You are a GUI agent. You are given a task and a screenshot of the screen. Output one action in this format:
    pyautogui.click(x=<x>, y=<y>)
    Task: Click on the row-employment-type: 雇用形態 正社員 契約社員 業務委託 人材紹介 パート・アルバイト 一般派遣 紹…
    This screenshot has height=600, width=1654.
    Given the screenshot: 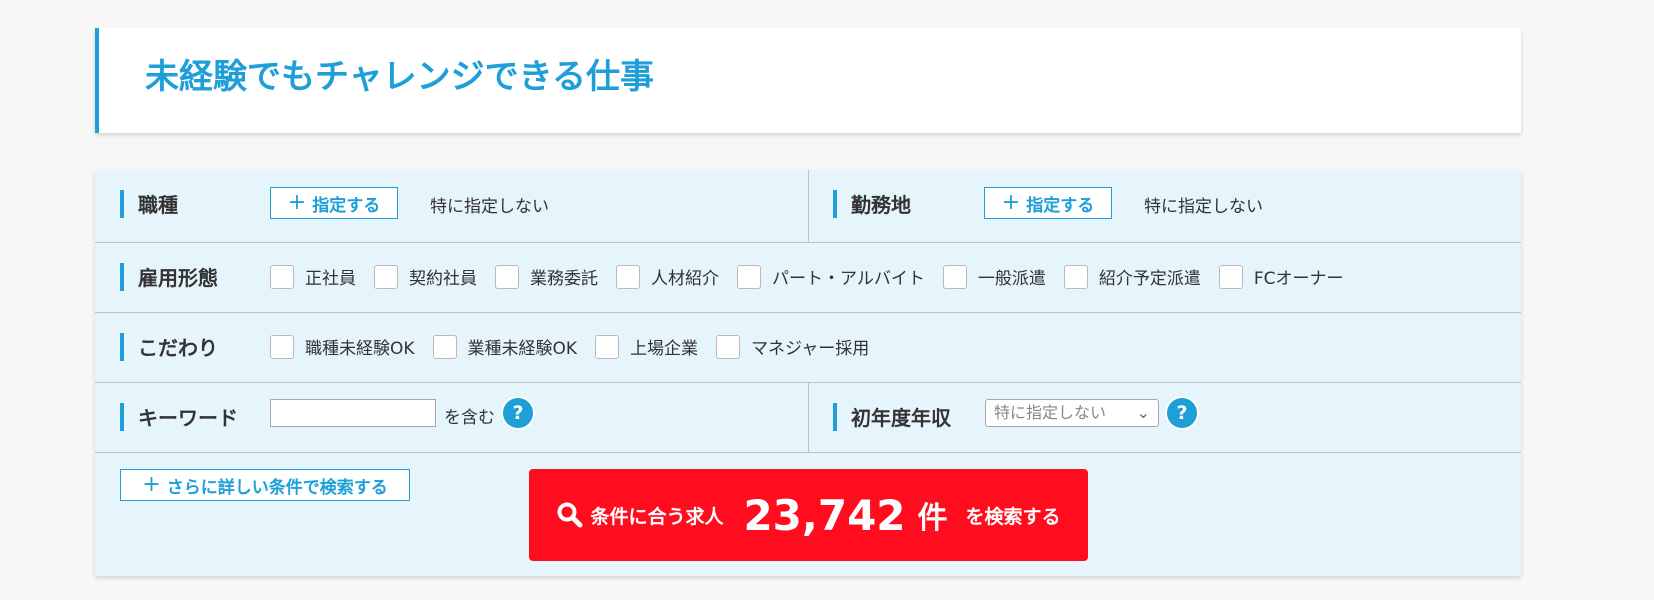 What is the action you would take?
    pyautogui.click(x=808, y=278)
    